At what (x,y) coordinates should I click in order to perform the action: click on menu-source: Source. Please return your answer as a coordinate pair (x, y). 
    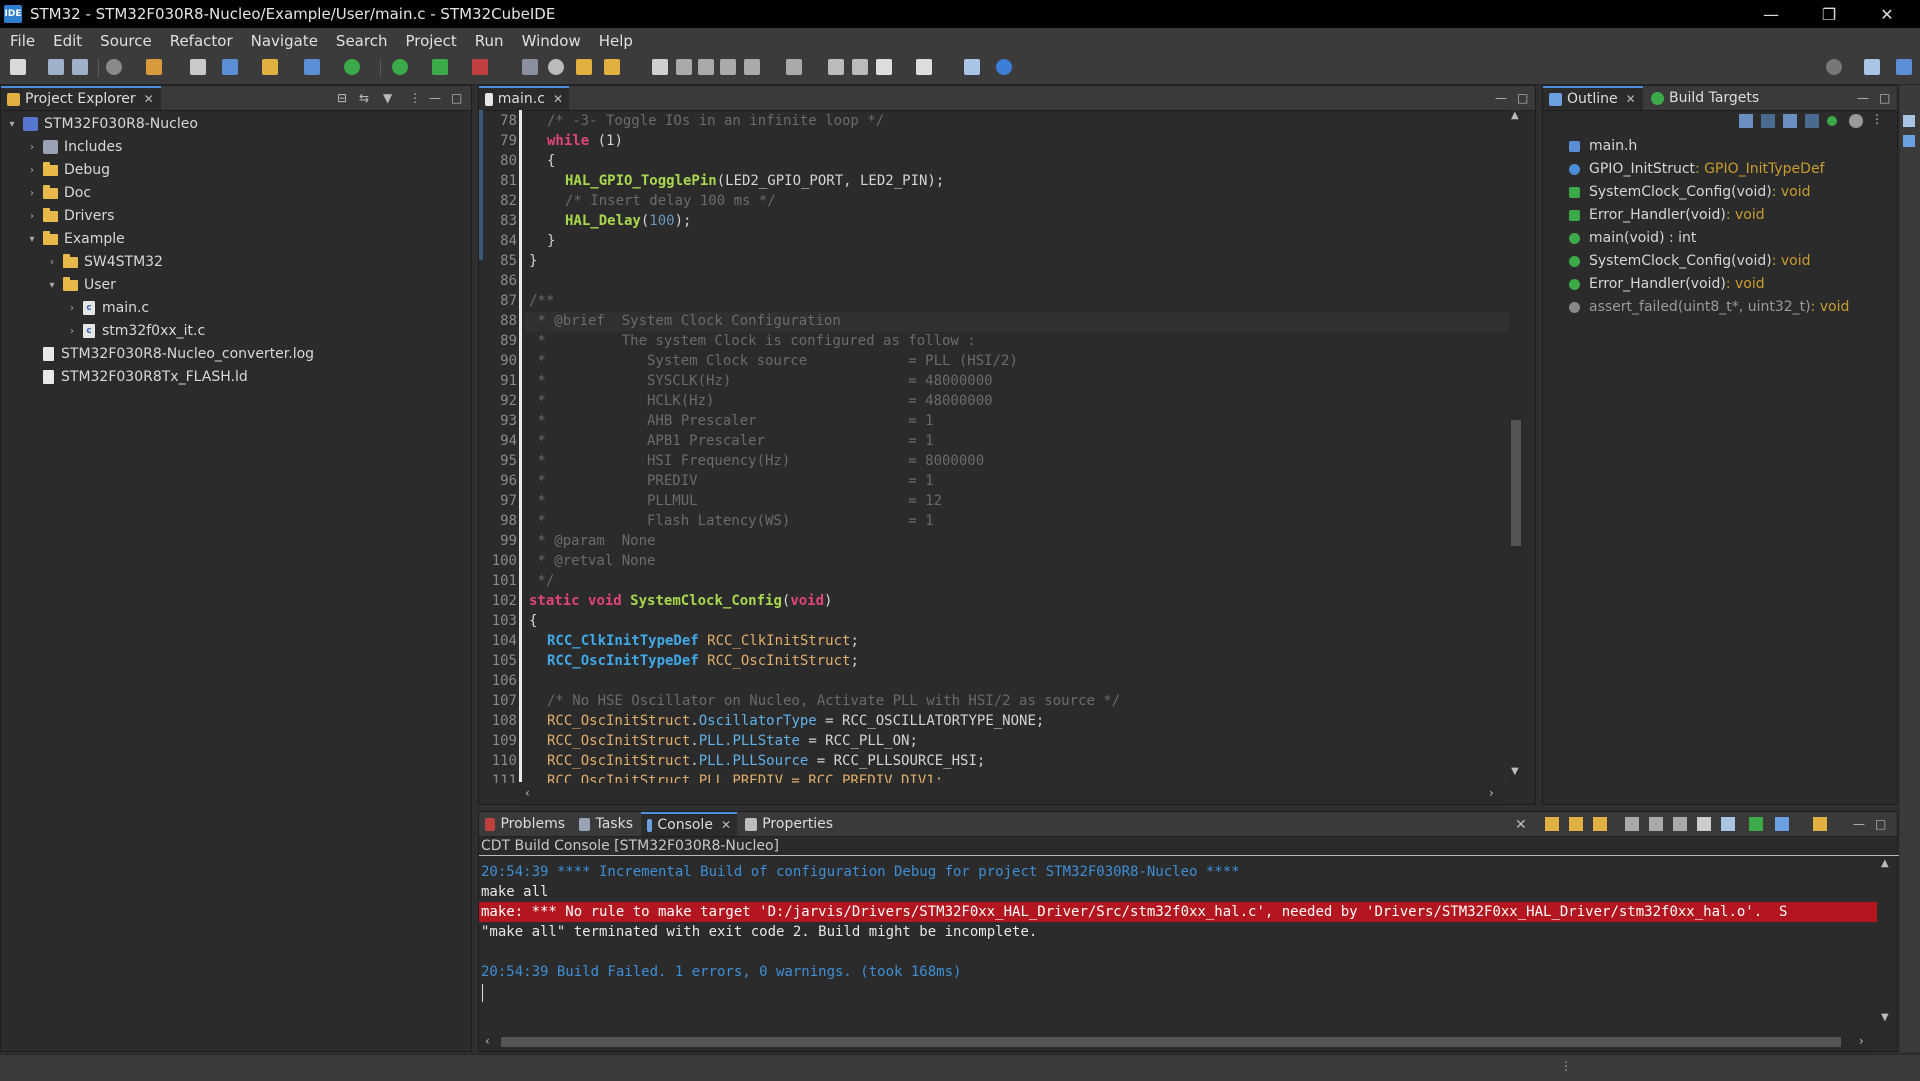
    Looking at the image, I should click on (126, 41).